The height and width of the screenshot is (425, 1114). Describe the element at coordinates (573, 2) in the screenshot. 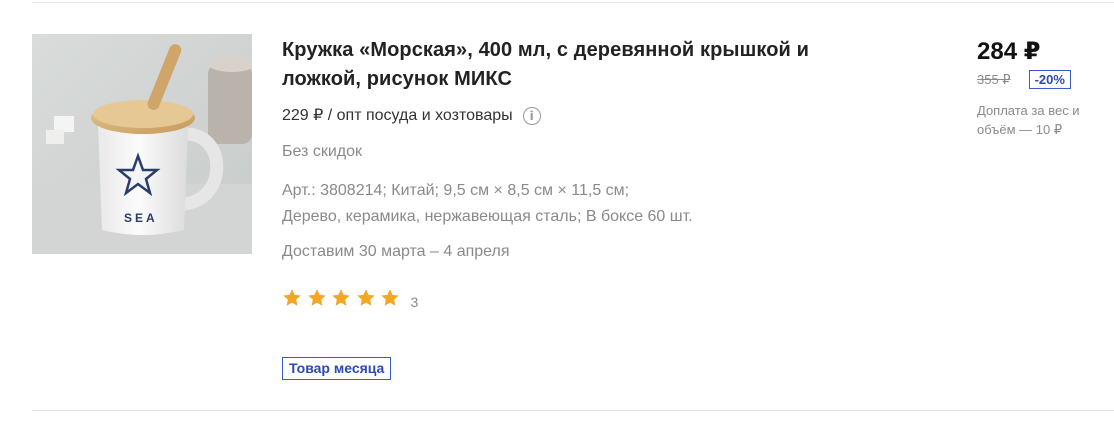

I see `top-divider` at that location.